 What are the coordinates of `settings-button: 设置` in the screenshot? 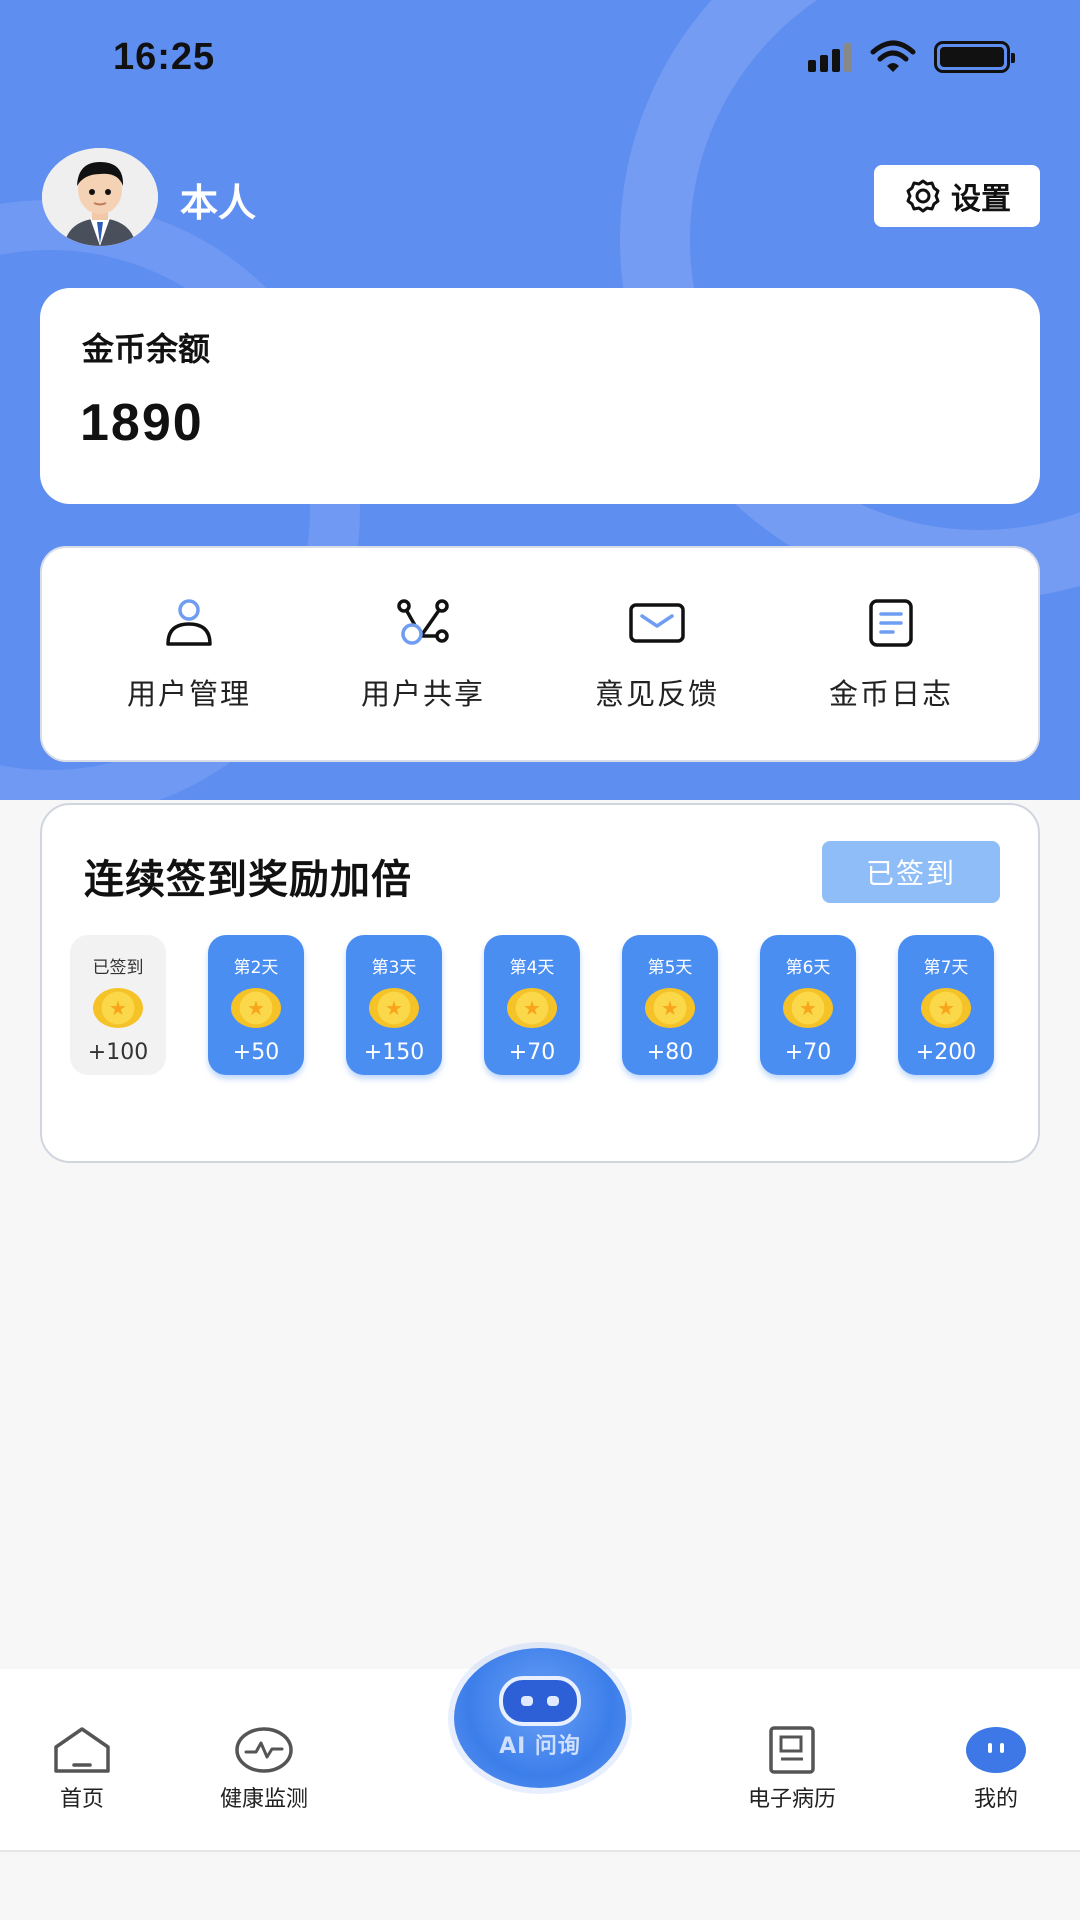 It's located at (957, 196).